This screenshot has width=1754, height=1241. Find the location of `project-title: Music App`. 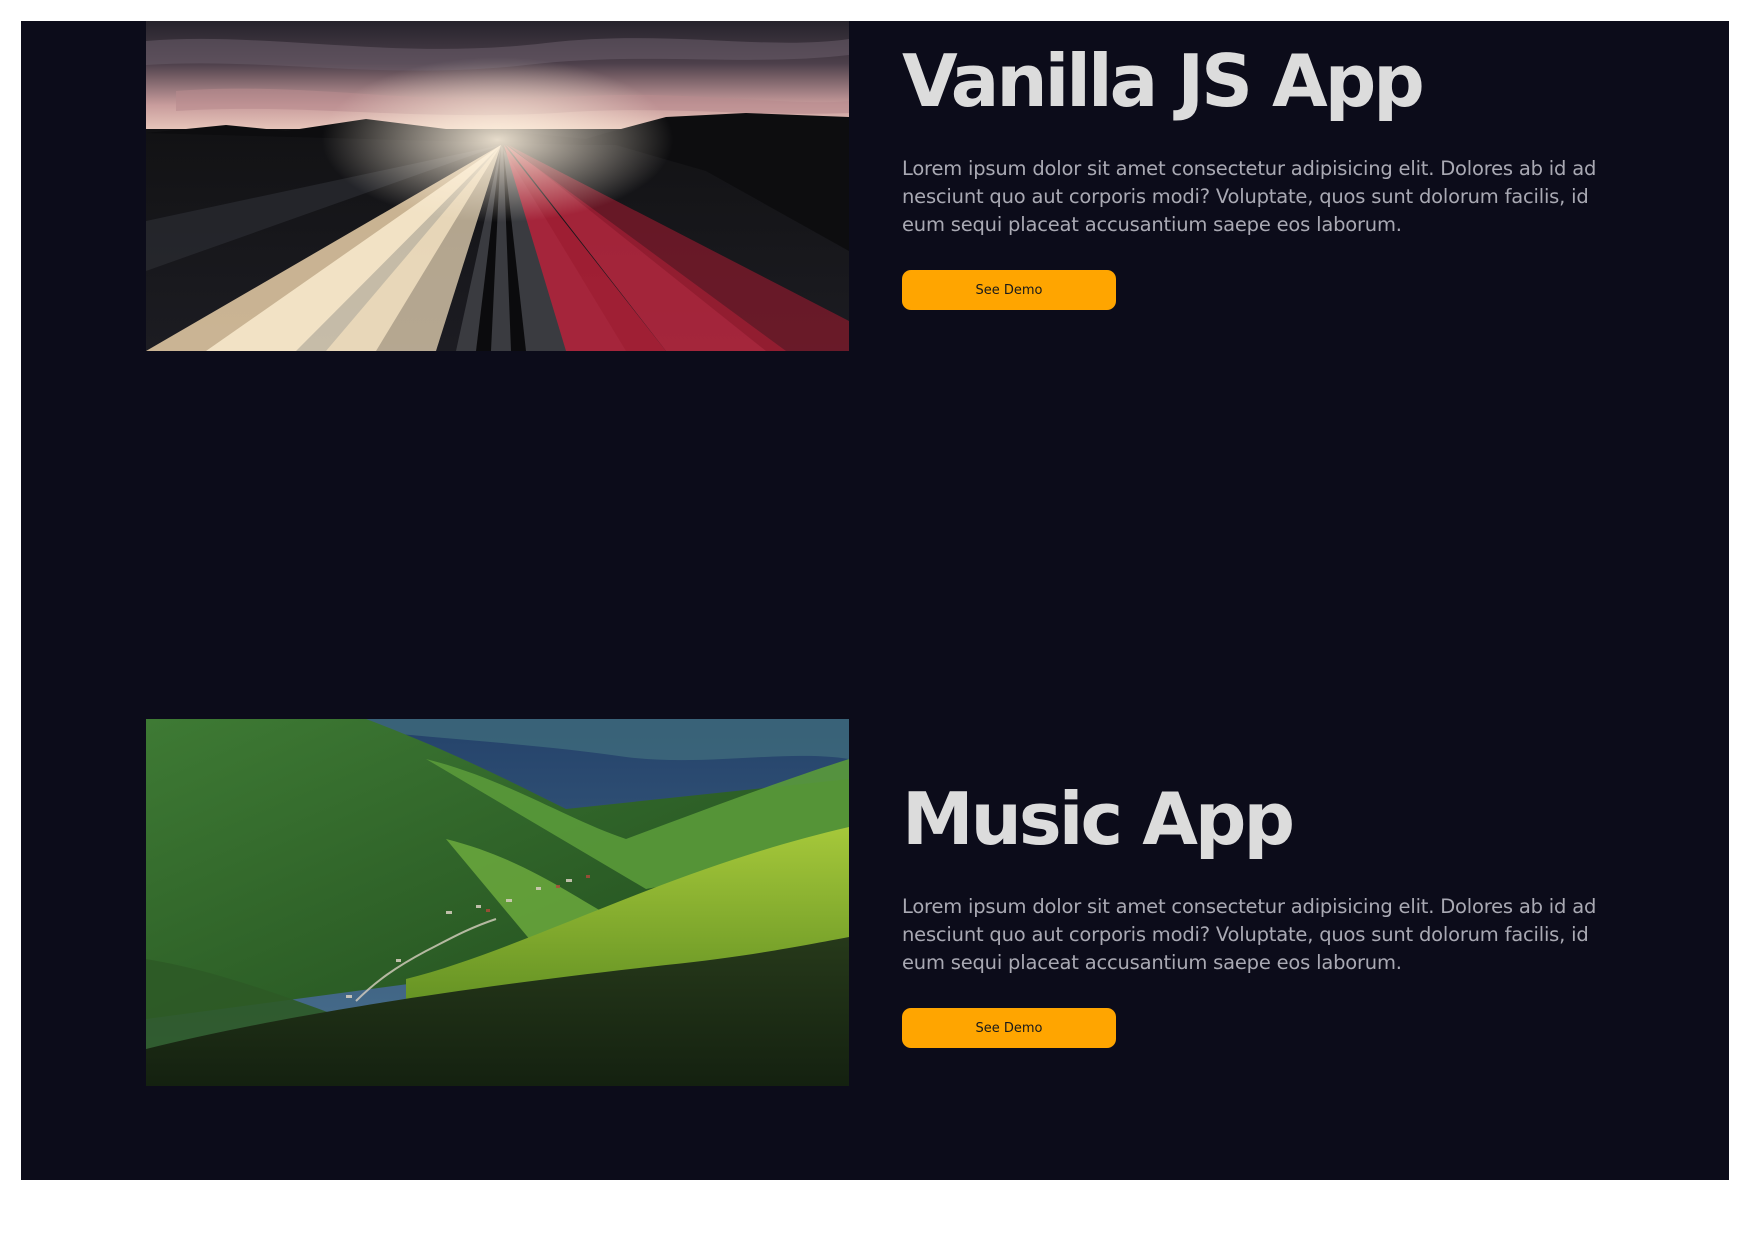

project-title: Music App is located at coordinates (1098, 819).